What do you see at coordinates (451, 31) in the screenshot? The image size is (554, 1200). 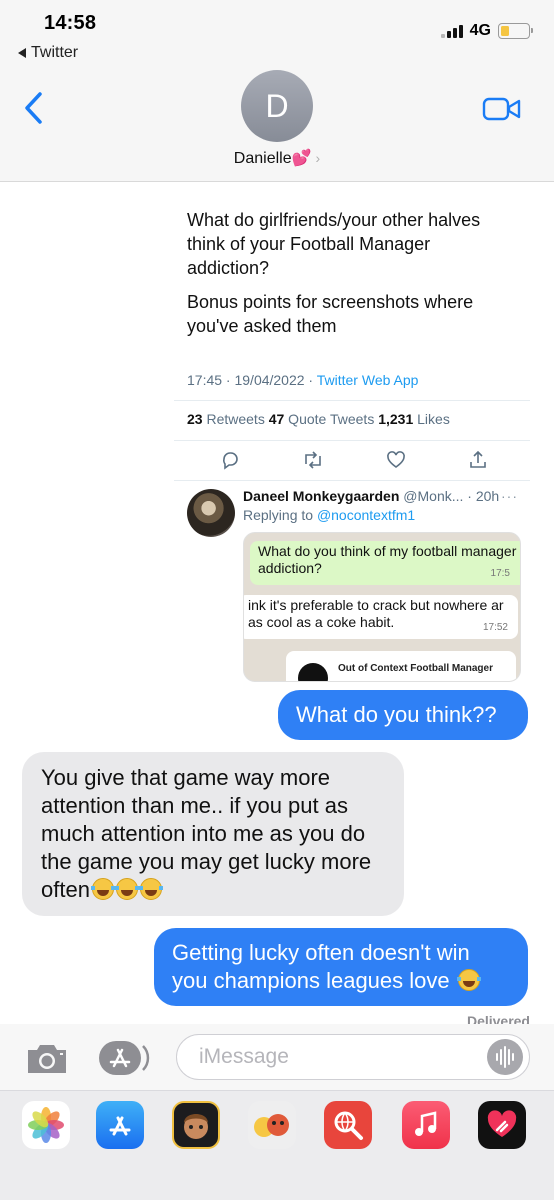 I see `cellular-signal-icon` at bounding box center [451, 31].